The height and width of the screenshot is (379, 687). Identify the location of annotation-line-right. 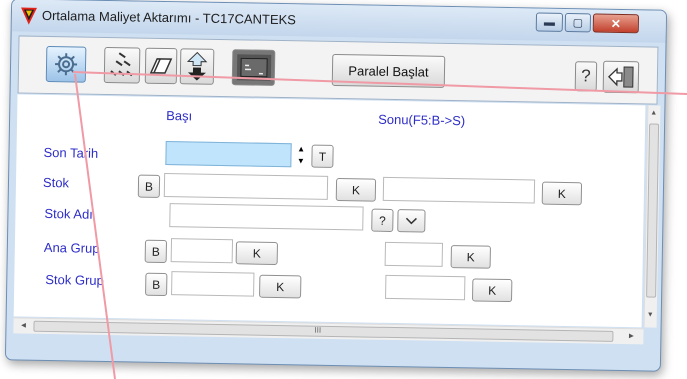
(379, 83).